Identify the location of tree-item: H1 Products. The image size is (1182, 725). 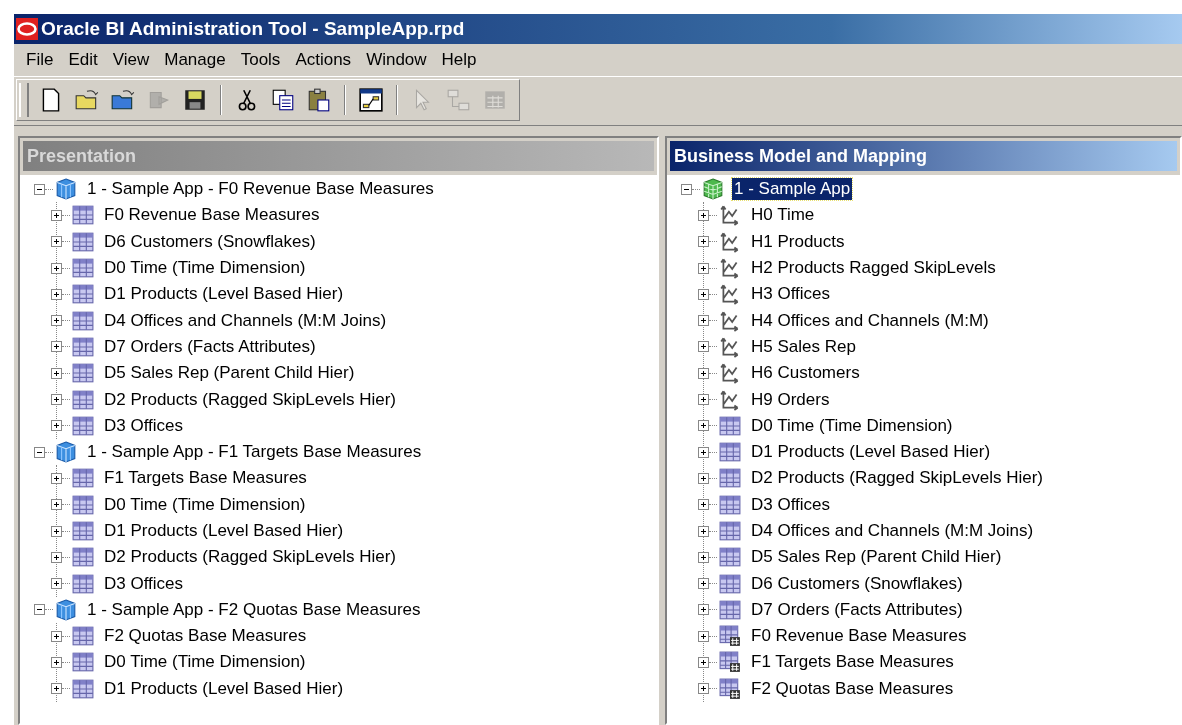
(798, 241).